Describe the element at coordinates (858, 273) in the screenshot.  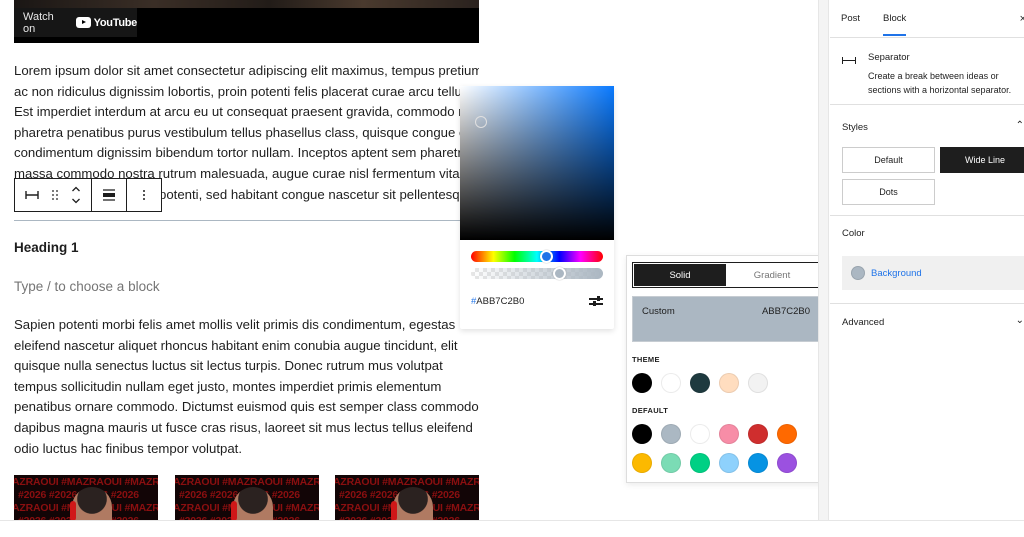
I see `background-color-swatch` at that location.